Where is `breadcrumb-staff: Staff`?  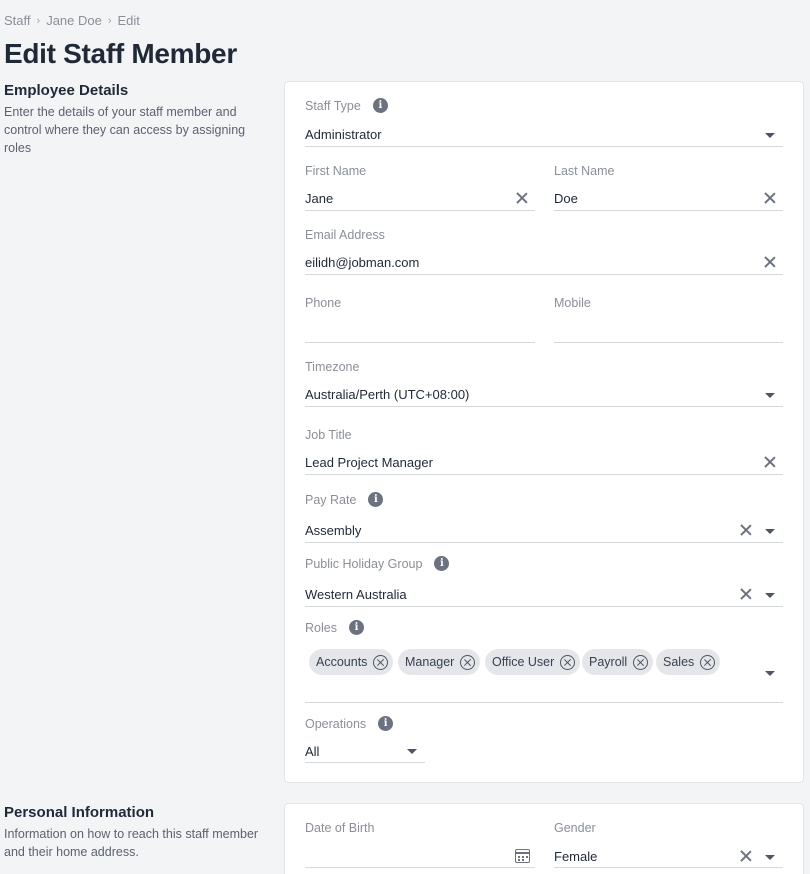
breadcrumb-staff: Staff is located at coordinates (17, 20).